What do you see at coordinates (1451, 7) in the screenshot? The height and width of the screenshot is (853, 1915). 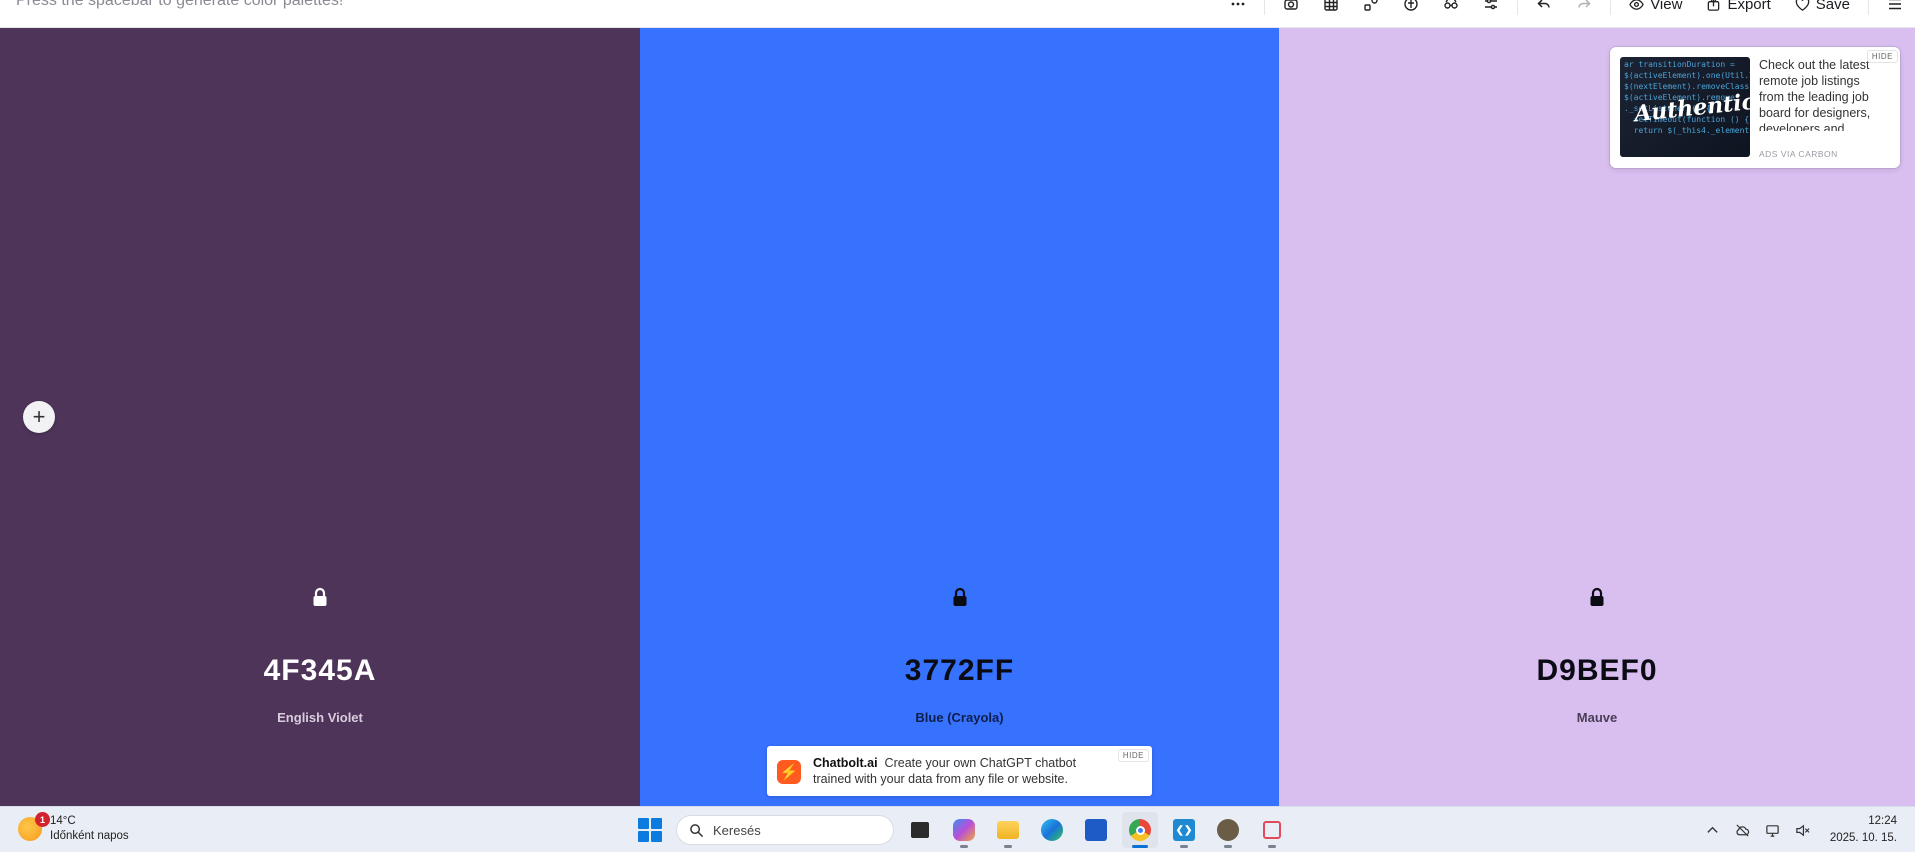 I see `visibility-icon` at bounding box center [1451, 7].